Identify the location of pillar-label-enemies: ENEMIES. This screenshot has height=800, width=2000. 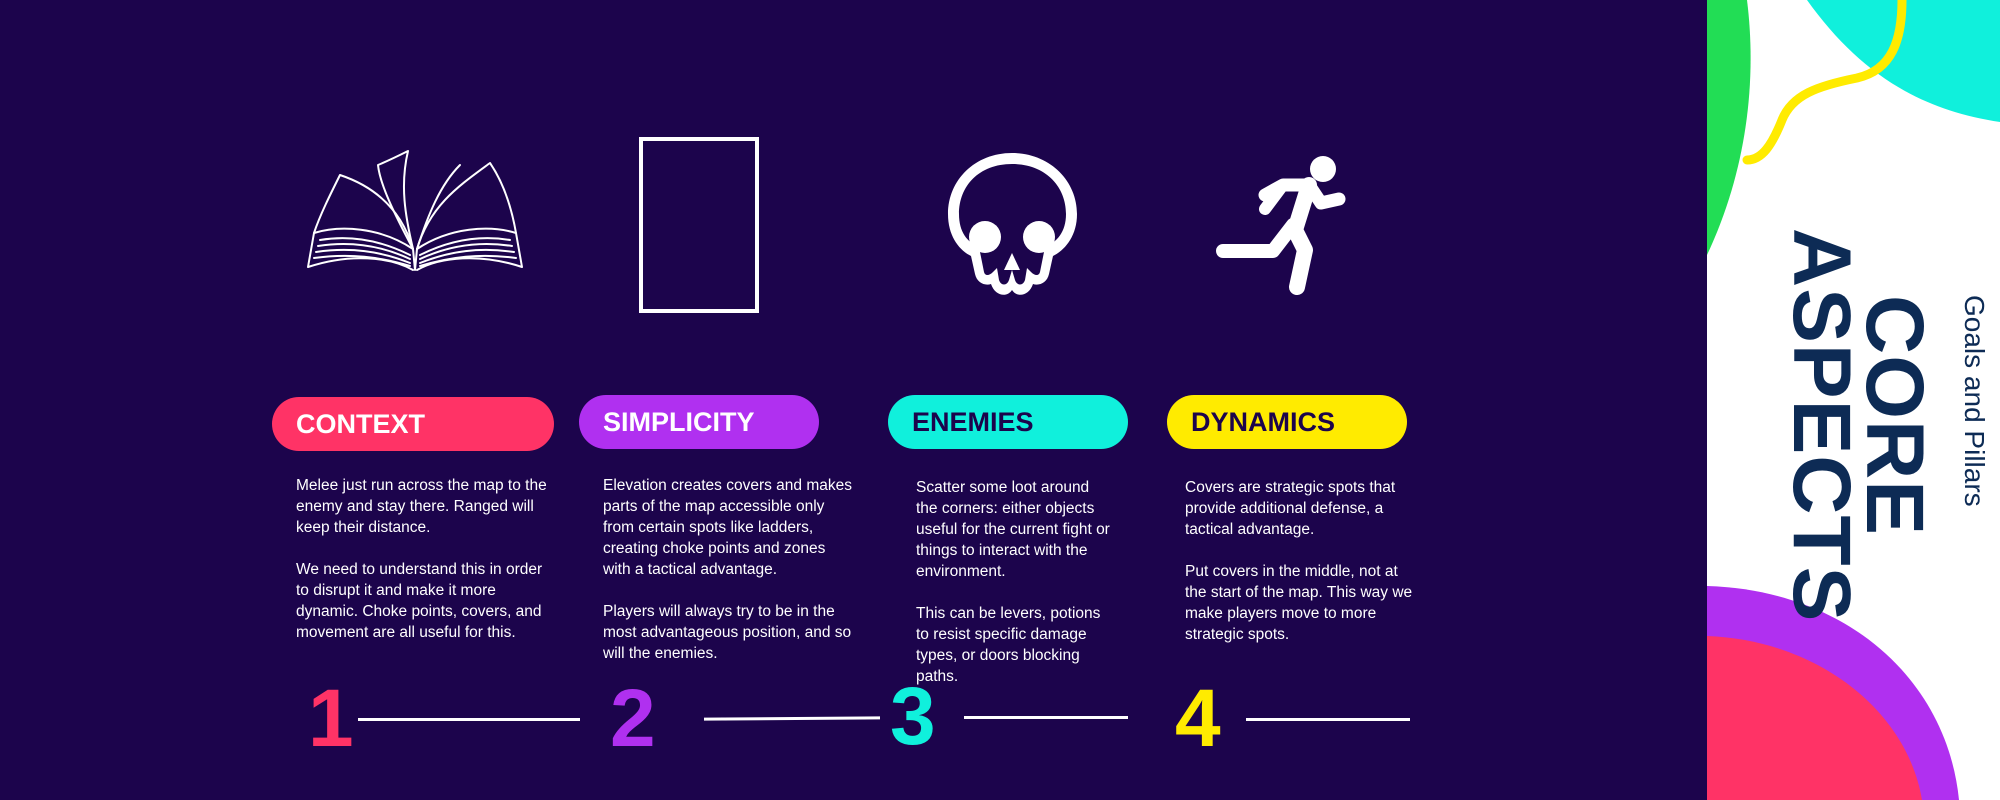
(1008, 422).